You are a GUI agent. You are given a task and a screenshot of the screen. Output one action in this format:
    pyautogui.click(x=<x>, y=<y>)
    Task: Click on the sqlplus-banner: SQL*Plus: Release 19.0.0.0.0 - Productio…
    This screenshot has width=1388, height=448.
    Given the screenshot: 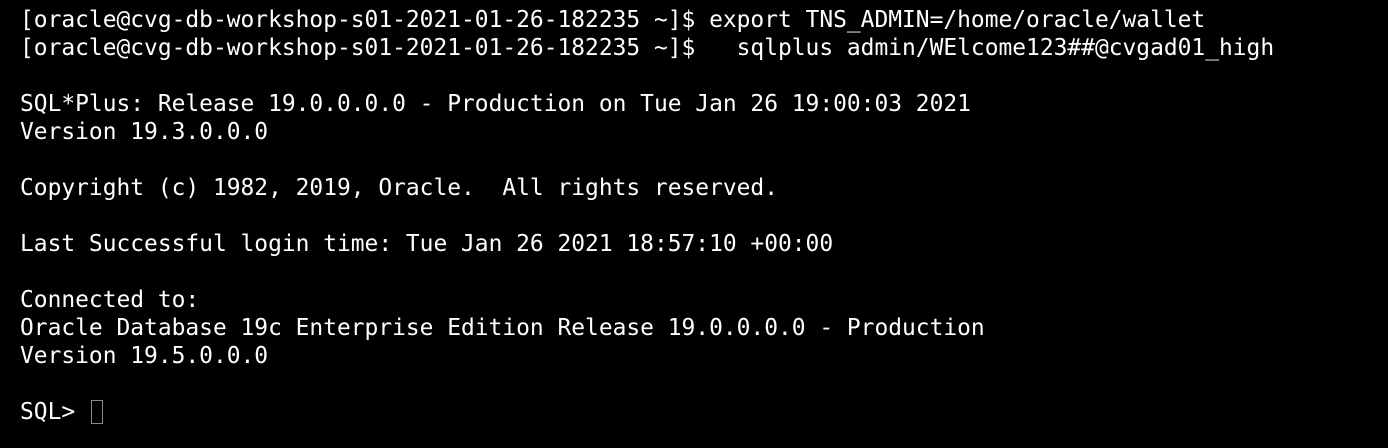 What is the action you would take?
    pyautogui.click(x=495, y=104)
    